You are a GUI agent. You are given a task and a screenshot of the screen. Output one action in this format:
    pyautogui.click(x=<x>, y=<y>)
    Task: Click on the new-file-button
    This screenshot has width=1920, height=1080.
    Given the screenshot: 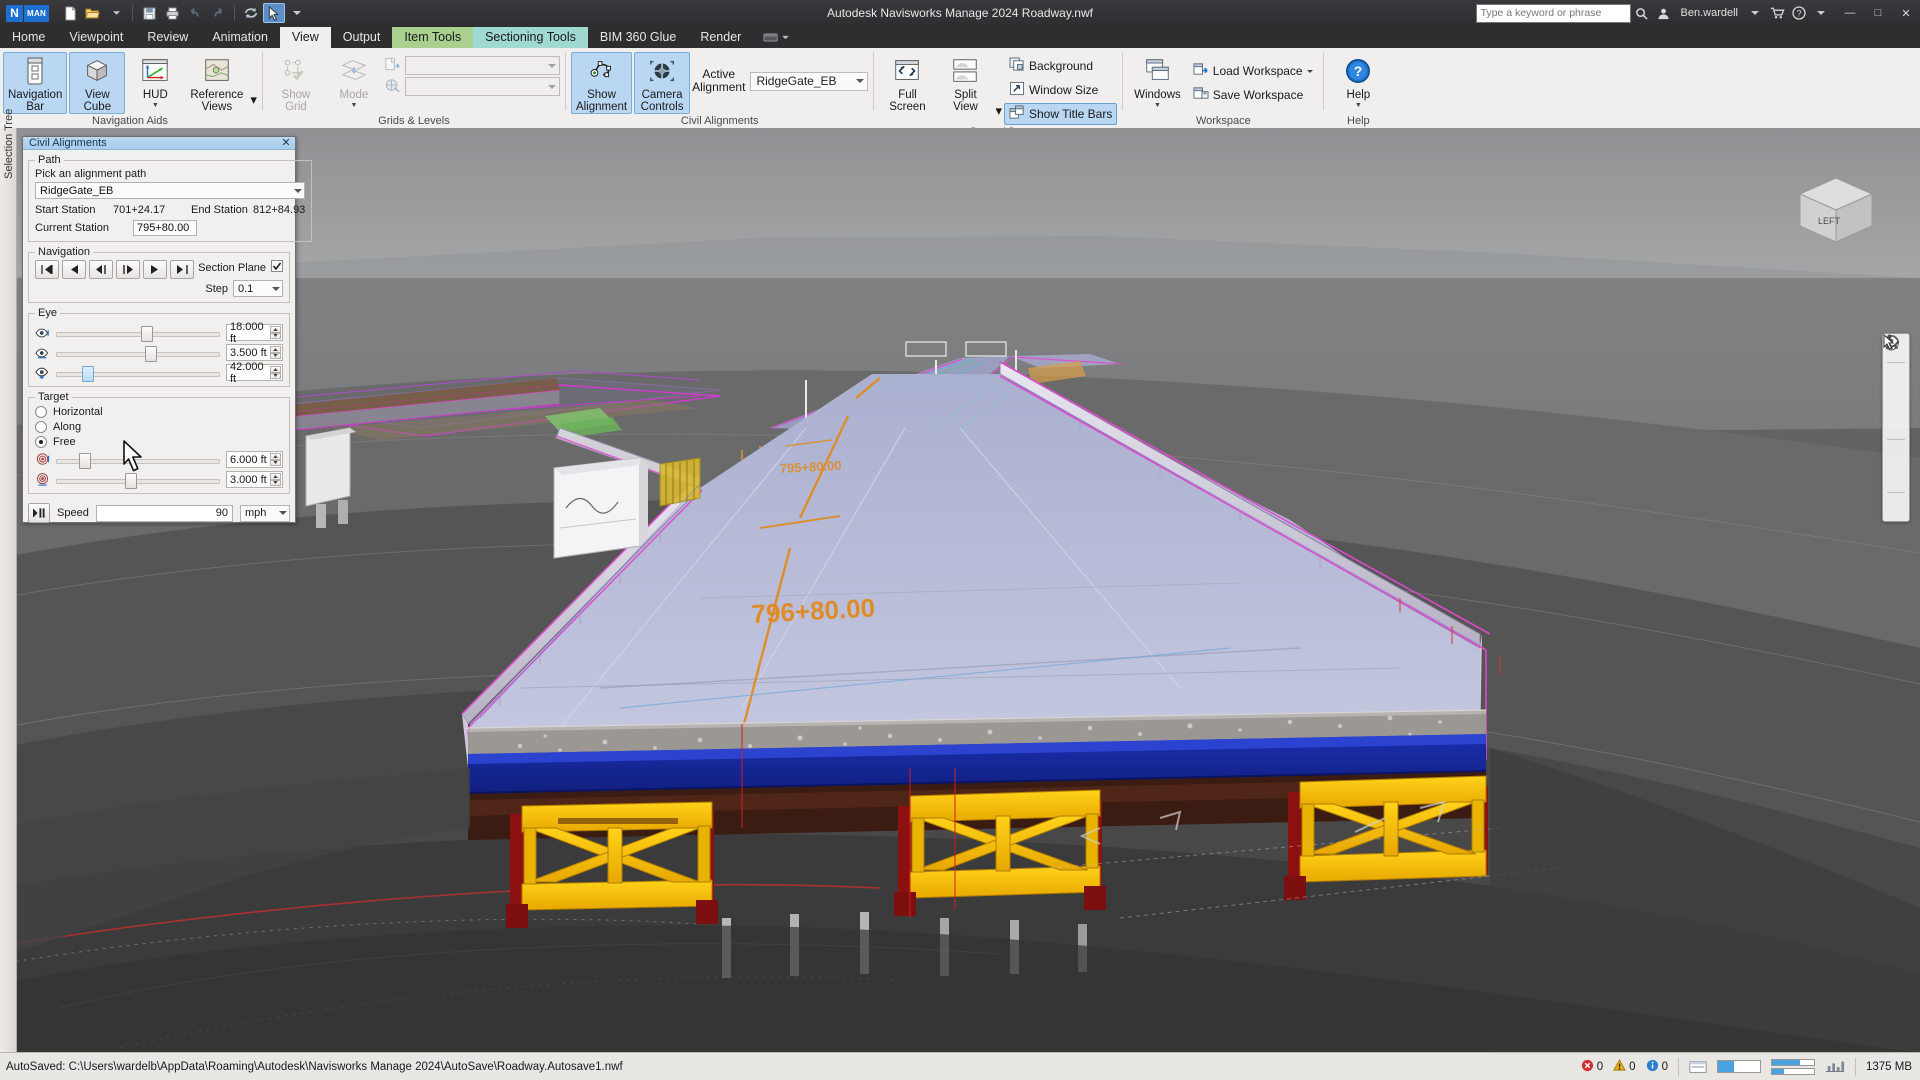 What is the action you would take?
    pyautogui.click(x=70, y=13)
    